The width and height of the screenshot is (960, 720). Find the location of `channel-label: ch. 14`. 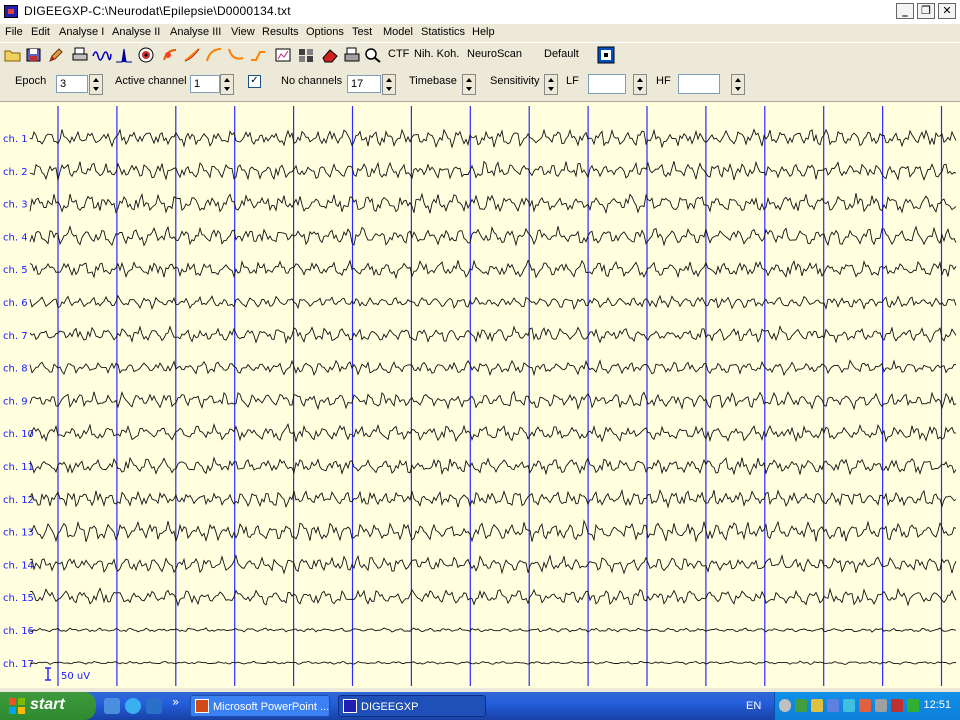

channel-label: ch. 14 is located at coordinates (18, 565).